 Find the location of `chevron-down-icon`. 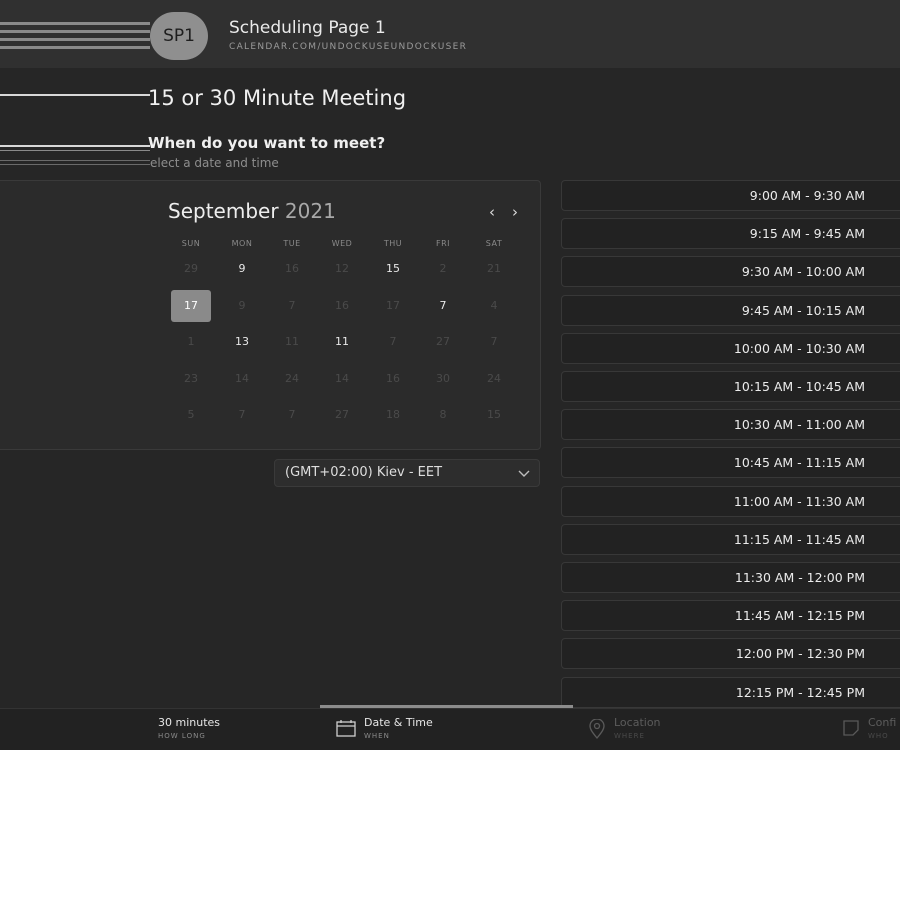

chevron-down-icon is located at coordinates (524, 473).